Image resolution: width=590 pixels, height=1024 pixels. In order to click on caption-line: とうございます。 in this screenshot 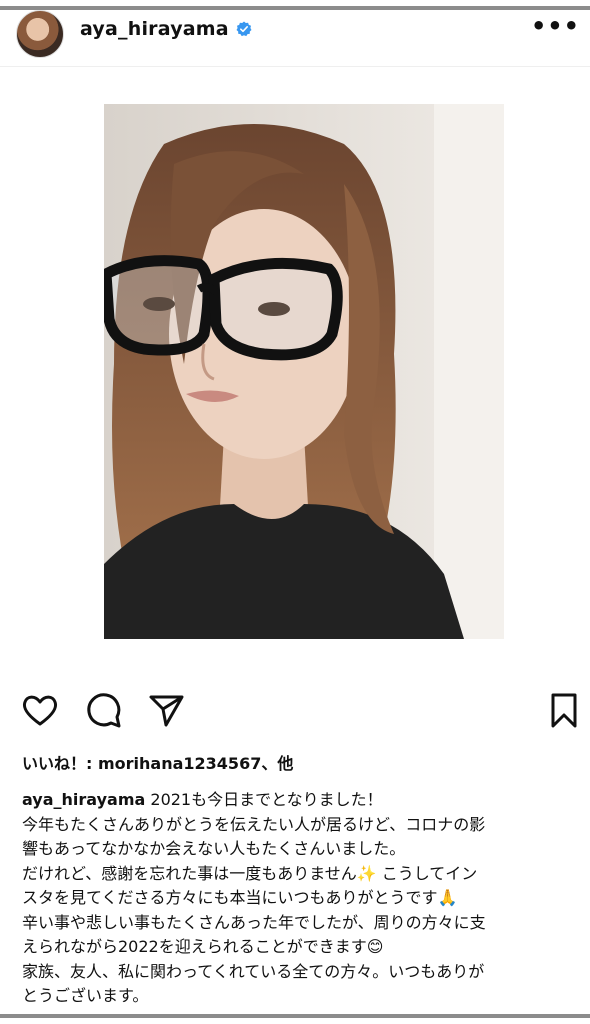, I will do `click(85, 995)`.